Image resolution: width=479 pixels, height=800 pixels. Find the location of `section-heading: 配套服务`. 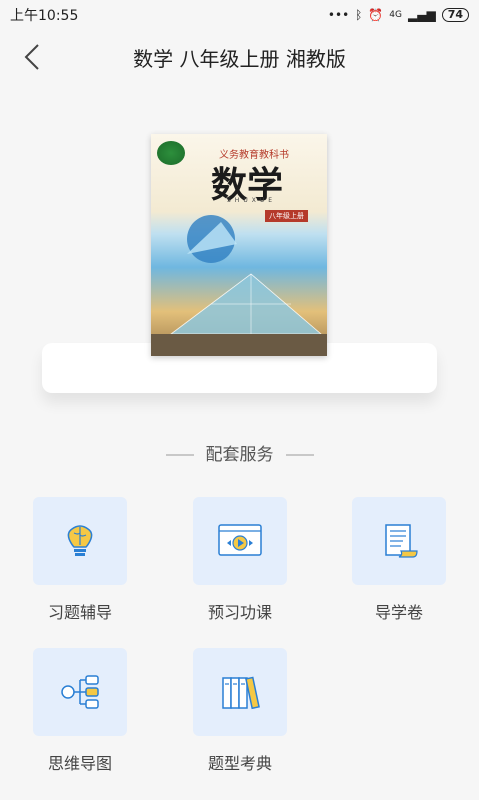

section-heading: 配套服务 is located at coordinates (239, 452).